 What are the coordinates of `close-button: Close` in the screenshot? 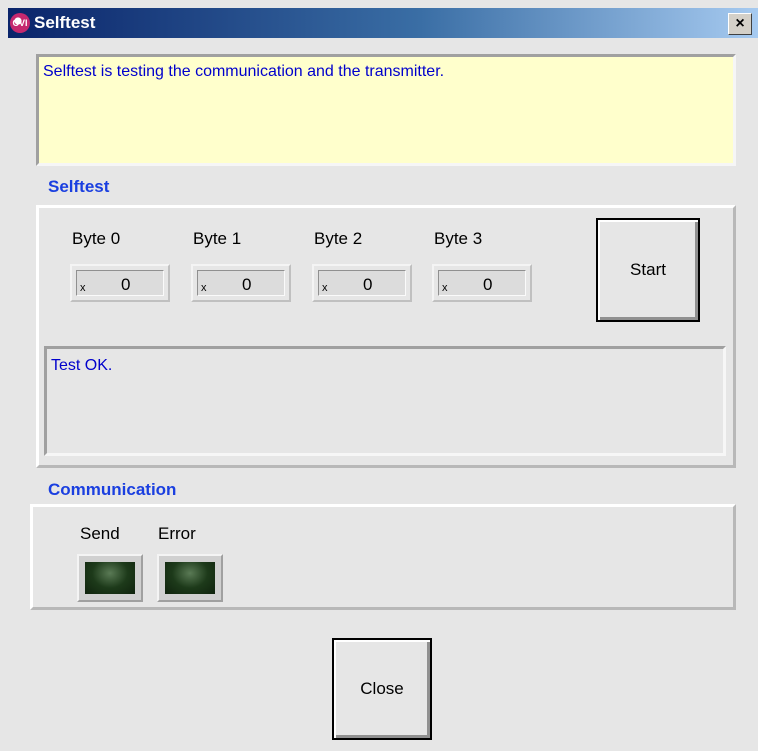 It's located at (382, 689).